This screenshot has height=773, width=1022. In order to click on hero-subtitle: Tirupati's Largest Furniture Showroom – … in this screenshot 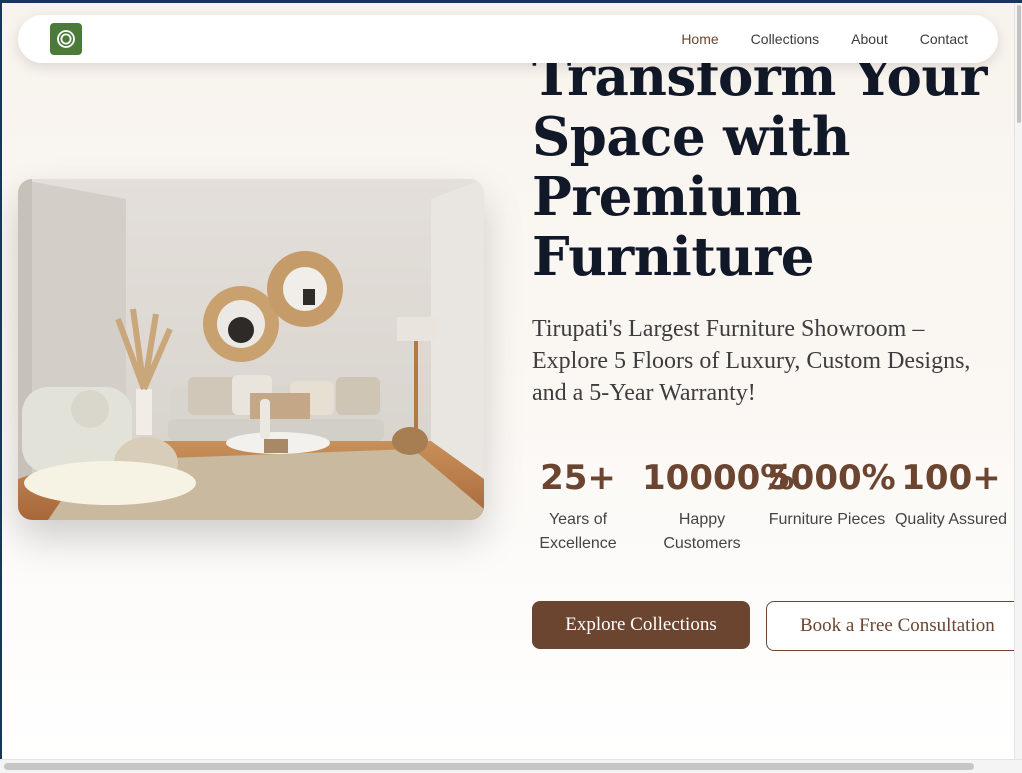, I will do `click(751, 361)`.